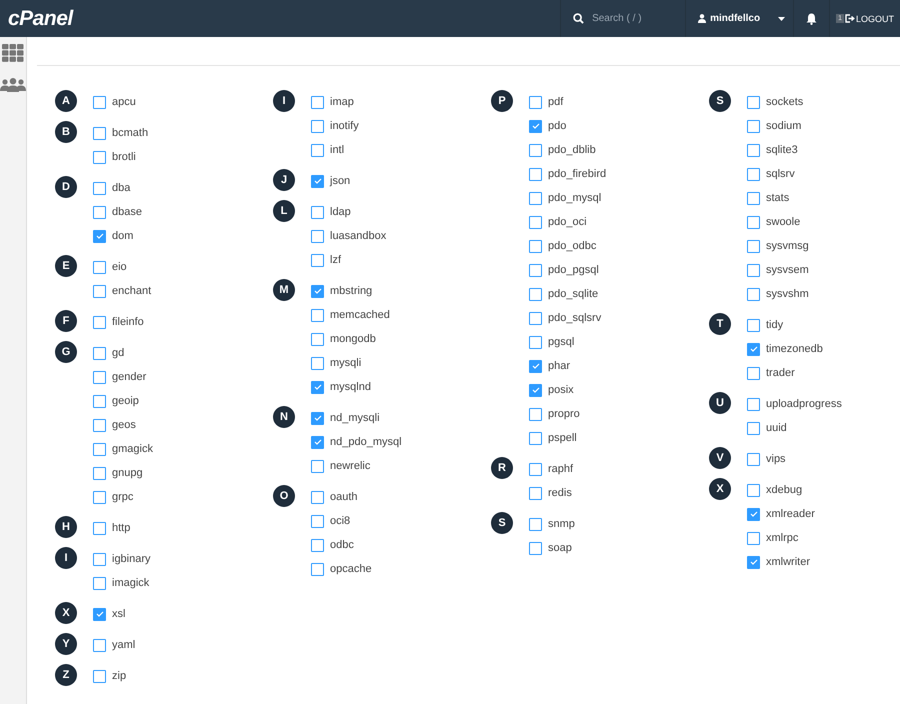  Describe the element at coordinates (124, 102) in the screenshot. I see `extension-label: apcu` at that location.